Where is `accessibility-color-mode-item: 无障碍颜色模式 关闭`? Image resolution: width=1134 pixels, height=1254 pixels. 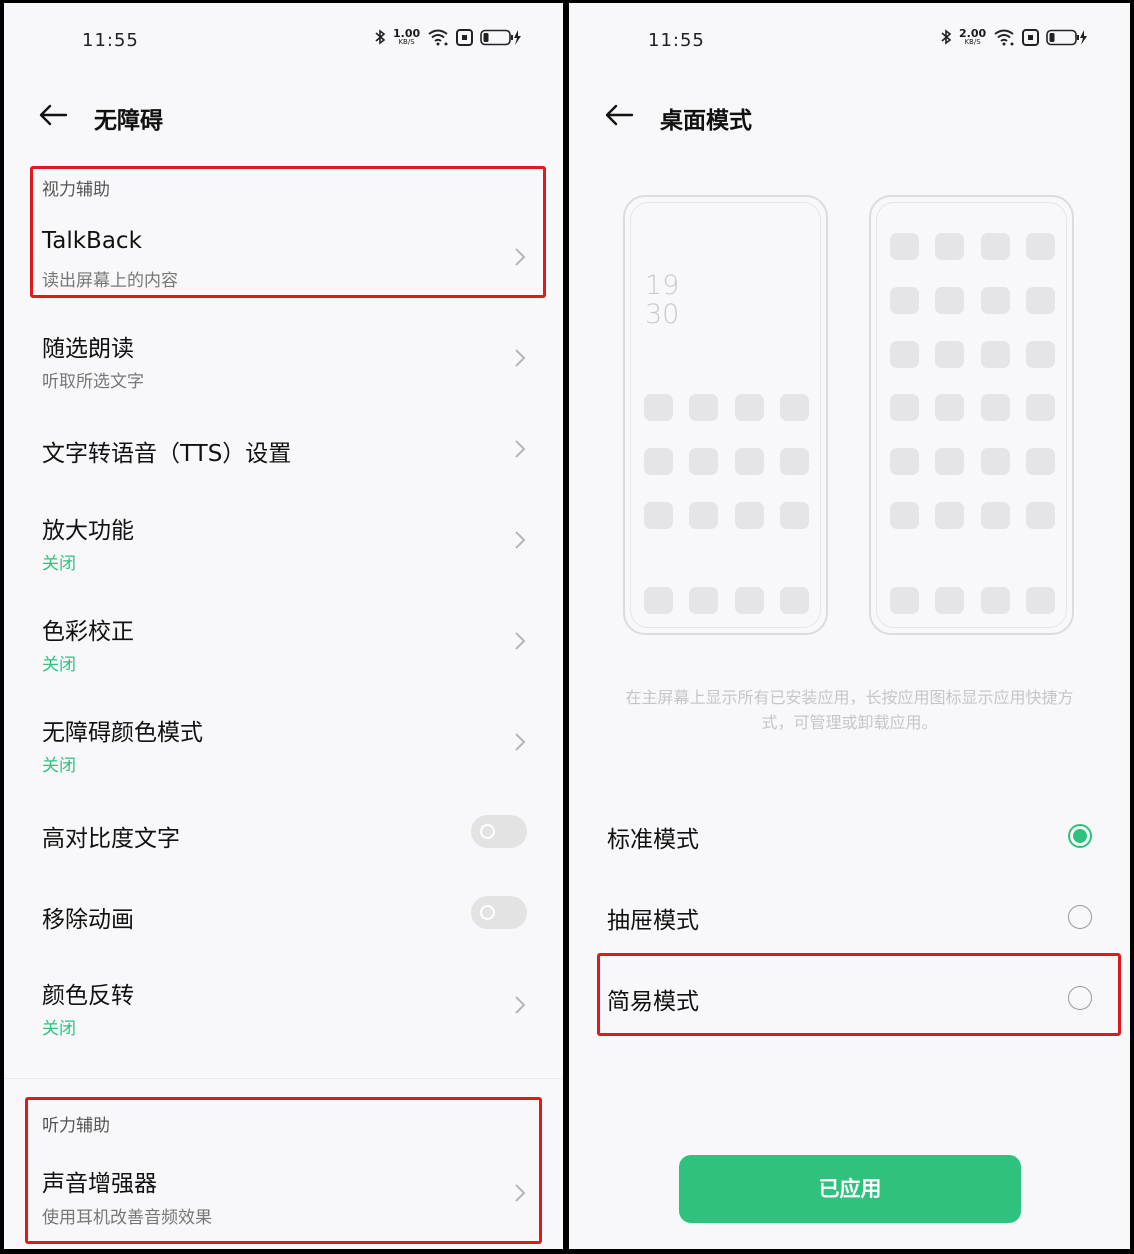
accessibility-color-mode-item: 无障碍颜色模式 关闭 is located at coordinates (283, 742).